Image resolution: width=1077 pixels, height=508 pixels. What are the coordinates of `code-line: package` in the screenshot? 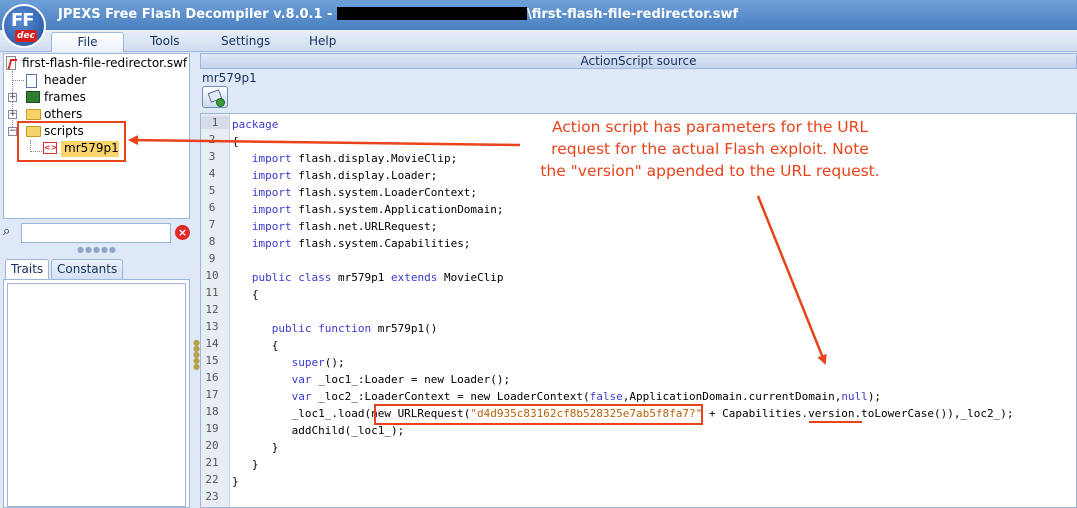 It's located at (255, 124).